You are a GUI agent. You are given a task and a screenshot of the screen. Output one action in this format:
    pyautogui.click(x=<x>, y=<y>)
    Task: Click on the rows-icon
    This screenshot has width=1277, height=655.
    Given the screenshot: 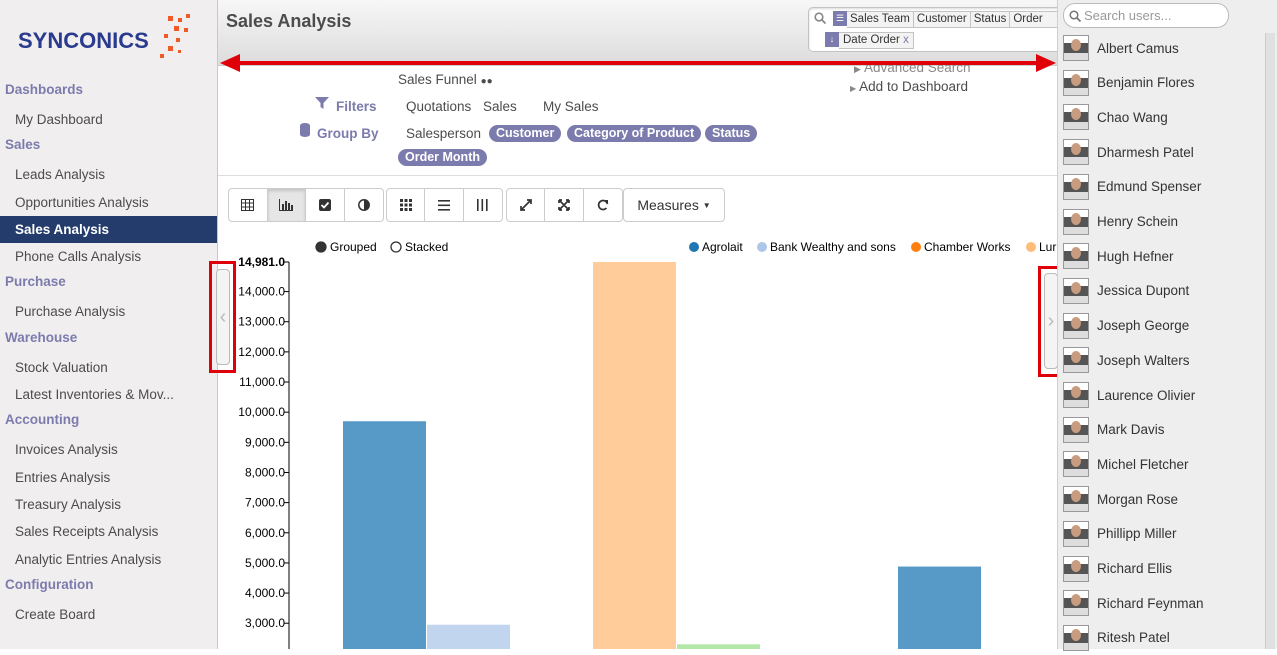 What is the action you would take?
    pyautogui.click(x=444, y=205)
    